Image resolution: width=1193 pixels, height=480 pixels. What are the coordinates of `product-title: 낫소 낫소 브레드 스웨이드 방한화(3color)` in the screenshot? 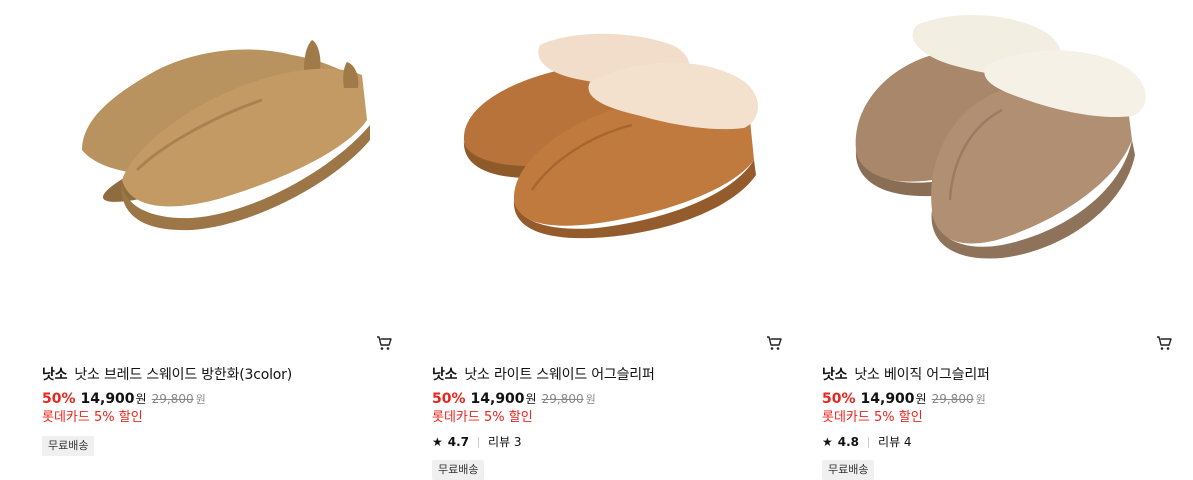 It's located at (218, 375).